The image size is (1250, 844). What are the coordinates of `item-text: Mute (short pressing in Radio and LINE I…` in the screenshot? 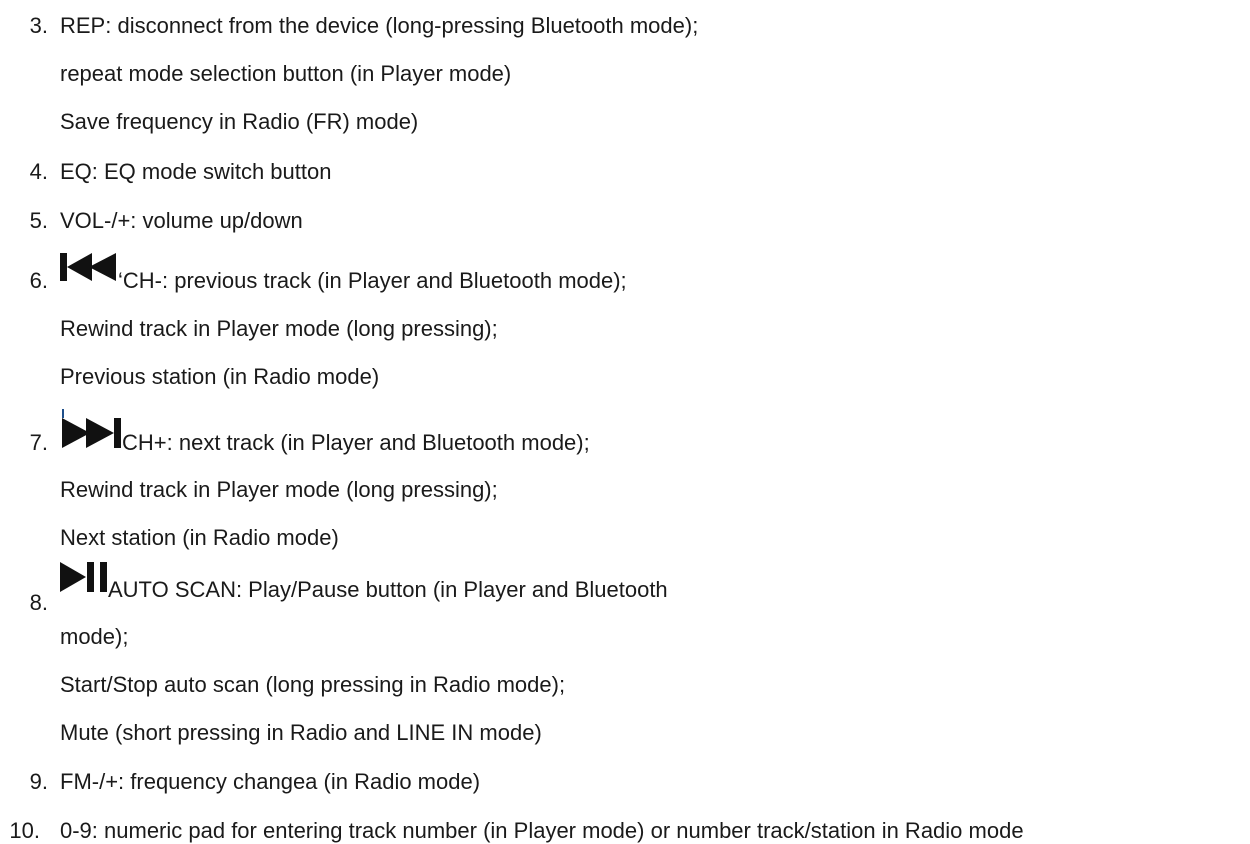 It's located at (301, 732).